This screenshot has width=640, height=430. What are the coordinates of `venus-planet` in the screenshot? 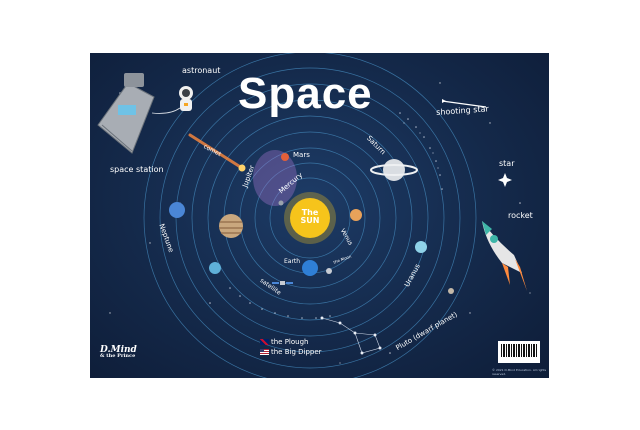 It's located at (356, 215).